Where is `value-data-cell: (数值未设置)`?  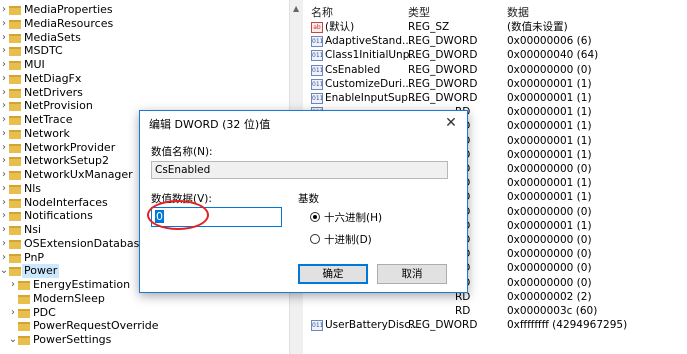 value-data-cell: (数值未设置) is located at coordinates (537, 27).